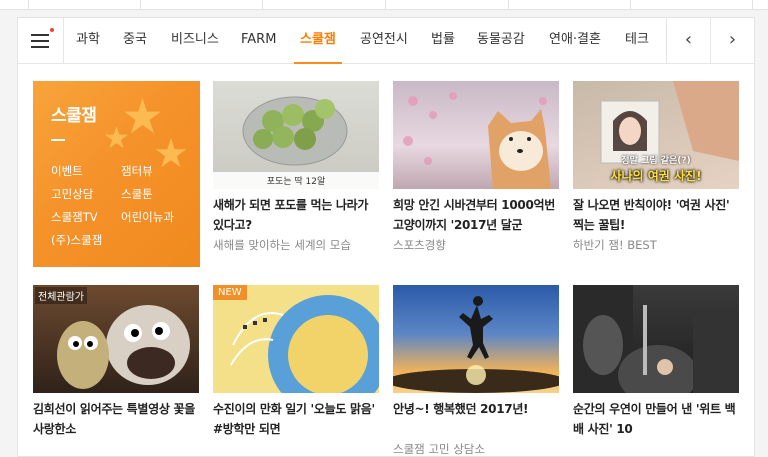 The image size is (768, 457). I want to click on tab-science: 과학, so click(88, 41).